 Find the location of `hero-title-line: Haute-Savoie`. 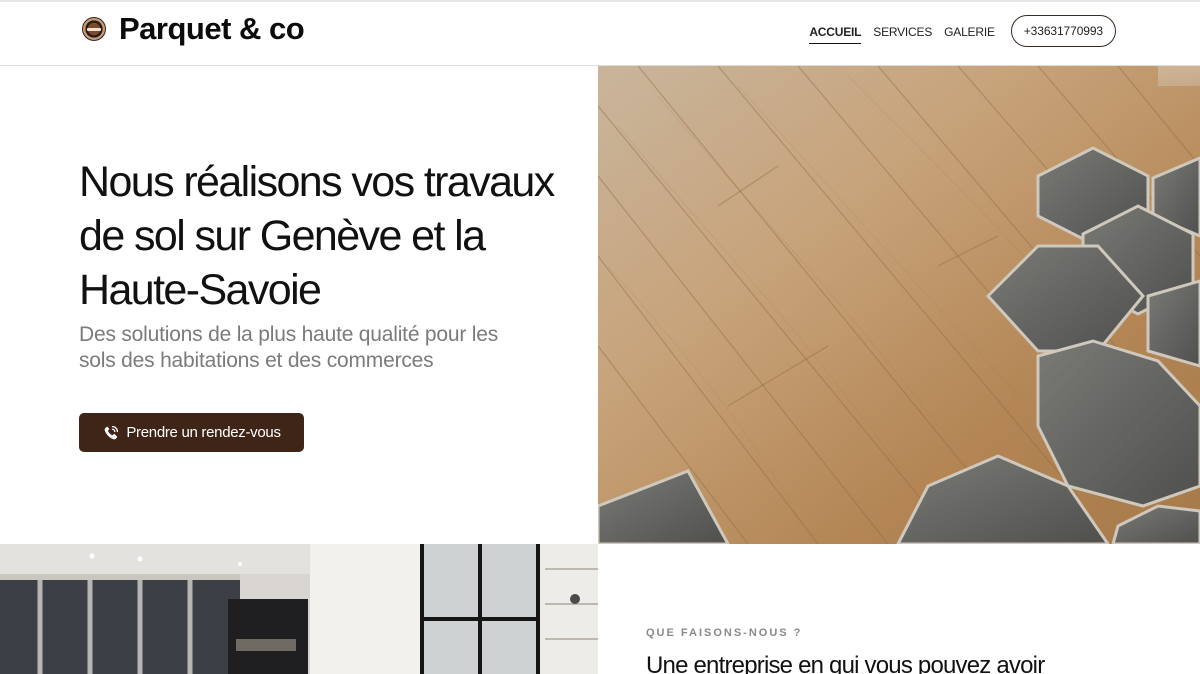

hero-title-line: Haute-Savoie is located at coordinates (200, 290).